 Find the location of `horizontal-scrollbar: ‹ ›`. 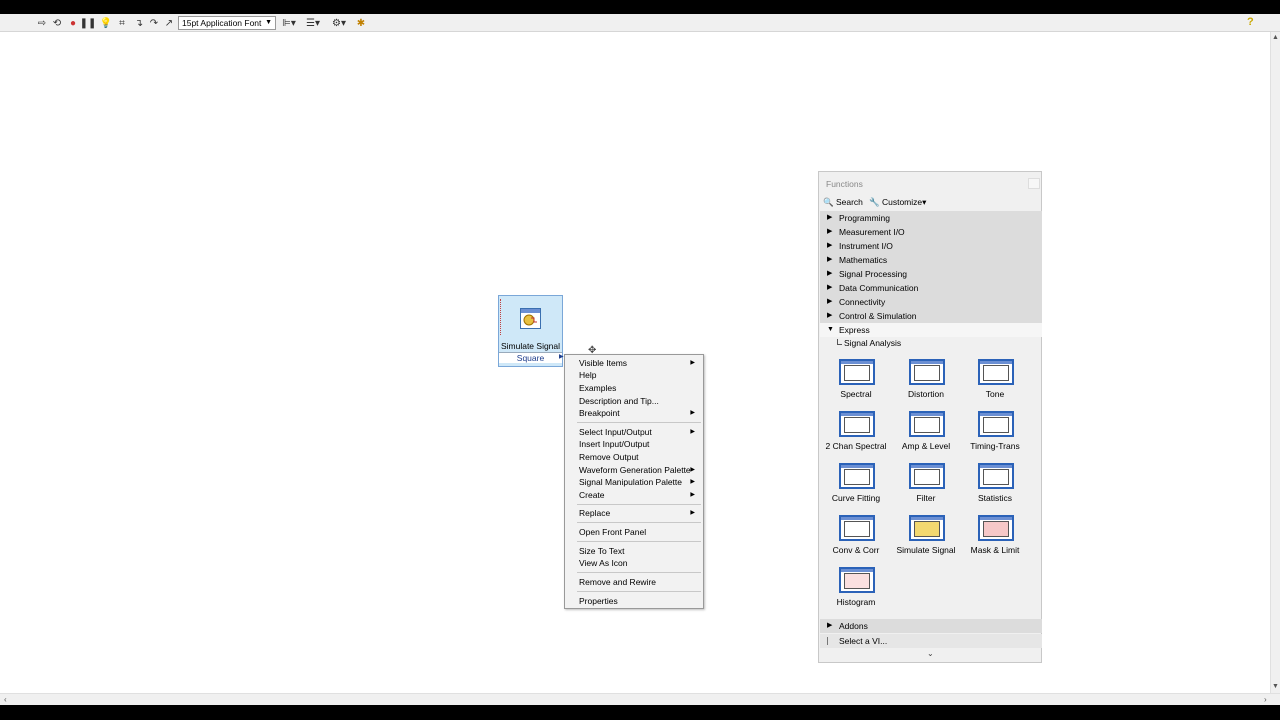

horizontal-scrollbar: ‹ › is located at coordinates (640, 699).